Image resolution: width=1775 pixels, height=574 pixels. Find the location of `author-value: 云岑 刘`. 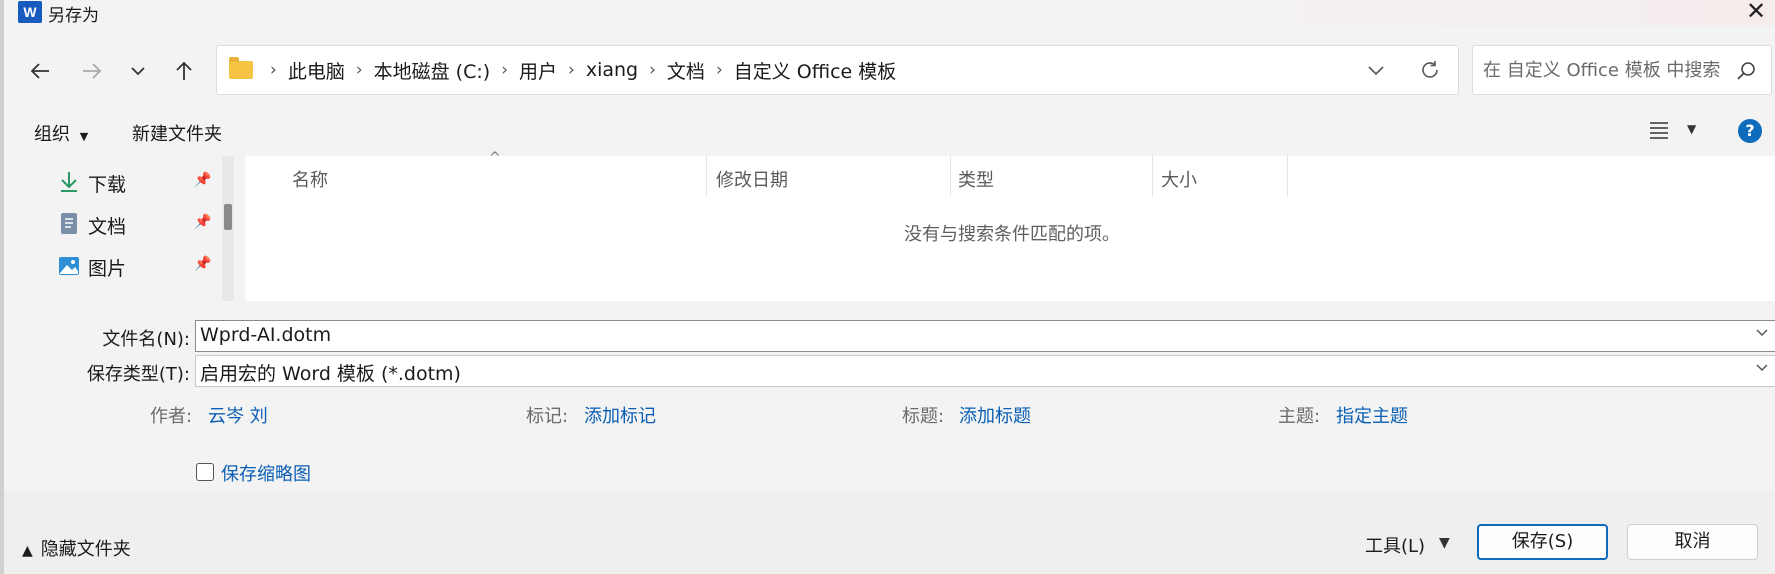

author-value: 云岑 刘 is located at coordinates (238, 415).